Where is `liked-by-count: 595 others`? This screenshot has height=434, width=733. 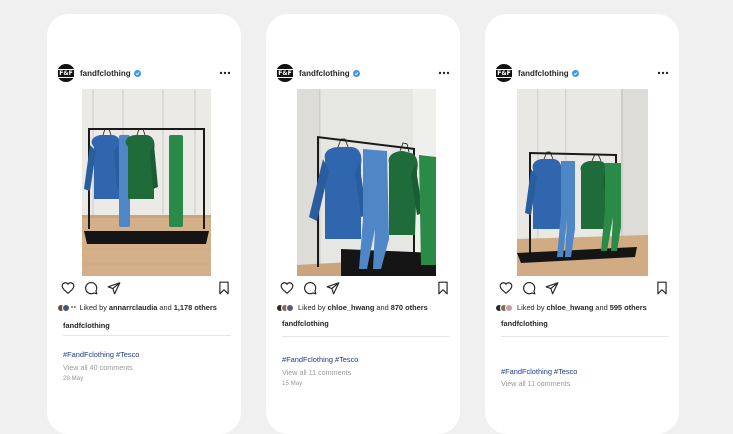 liked-by-count: 595 others is located at coordinates (628, 307).